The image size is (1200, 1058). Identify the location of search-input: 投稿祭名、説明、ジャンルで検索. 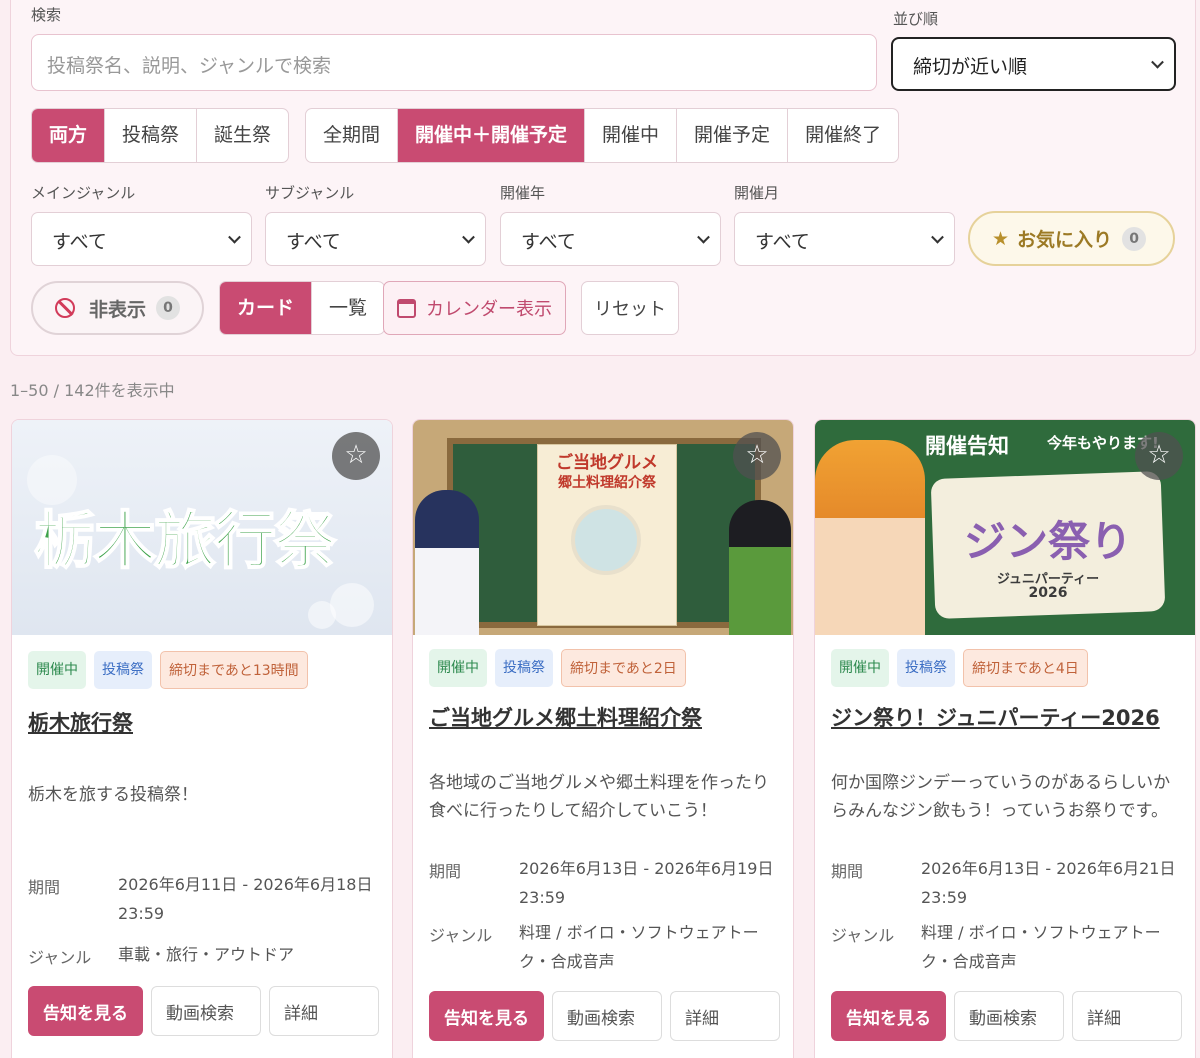
(454, 62).